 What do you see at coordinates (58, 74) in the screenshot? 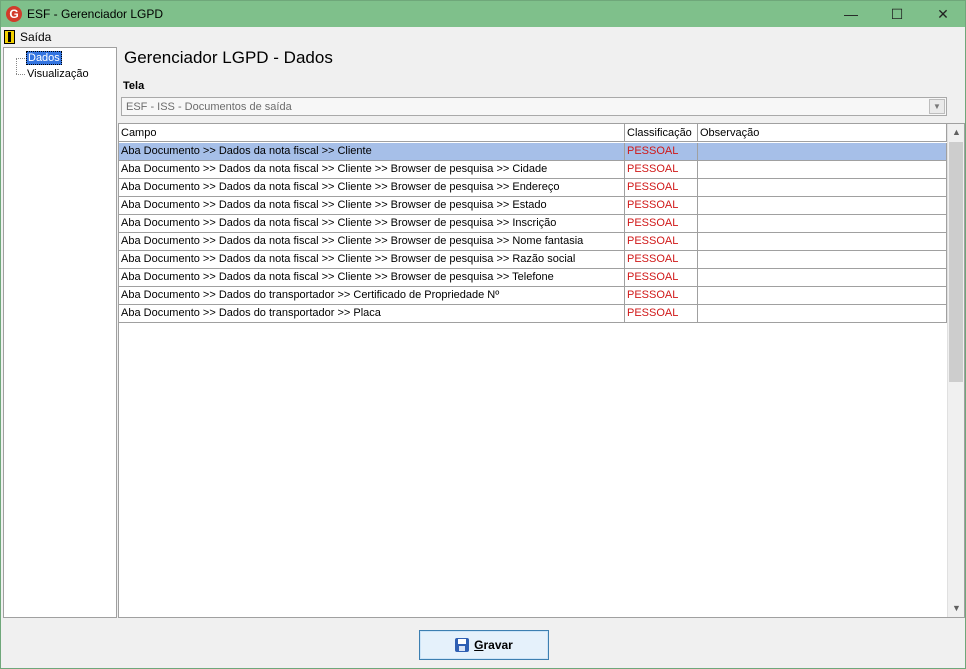
I see `tree-item-visualizacao: Visualização` at bounding box center [58, 74].